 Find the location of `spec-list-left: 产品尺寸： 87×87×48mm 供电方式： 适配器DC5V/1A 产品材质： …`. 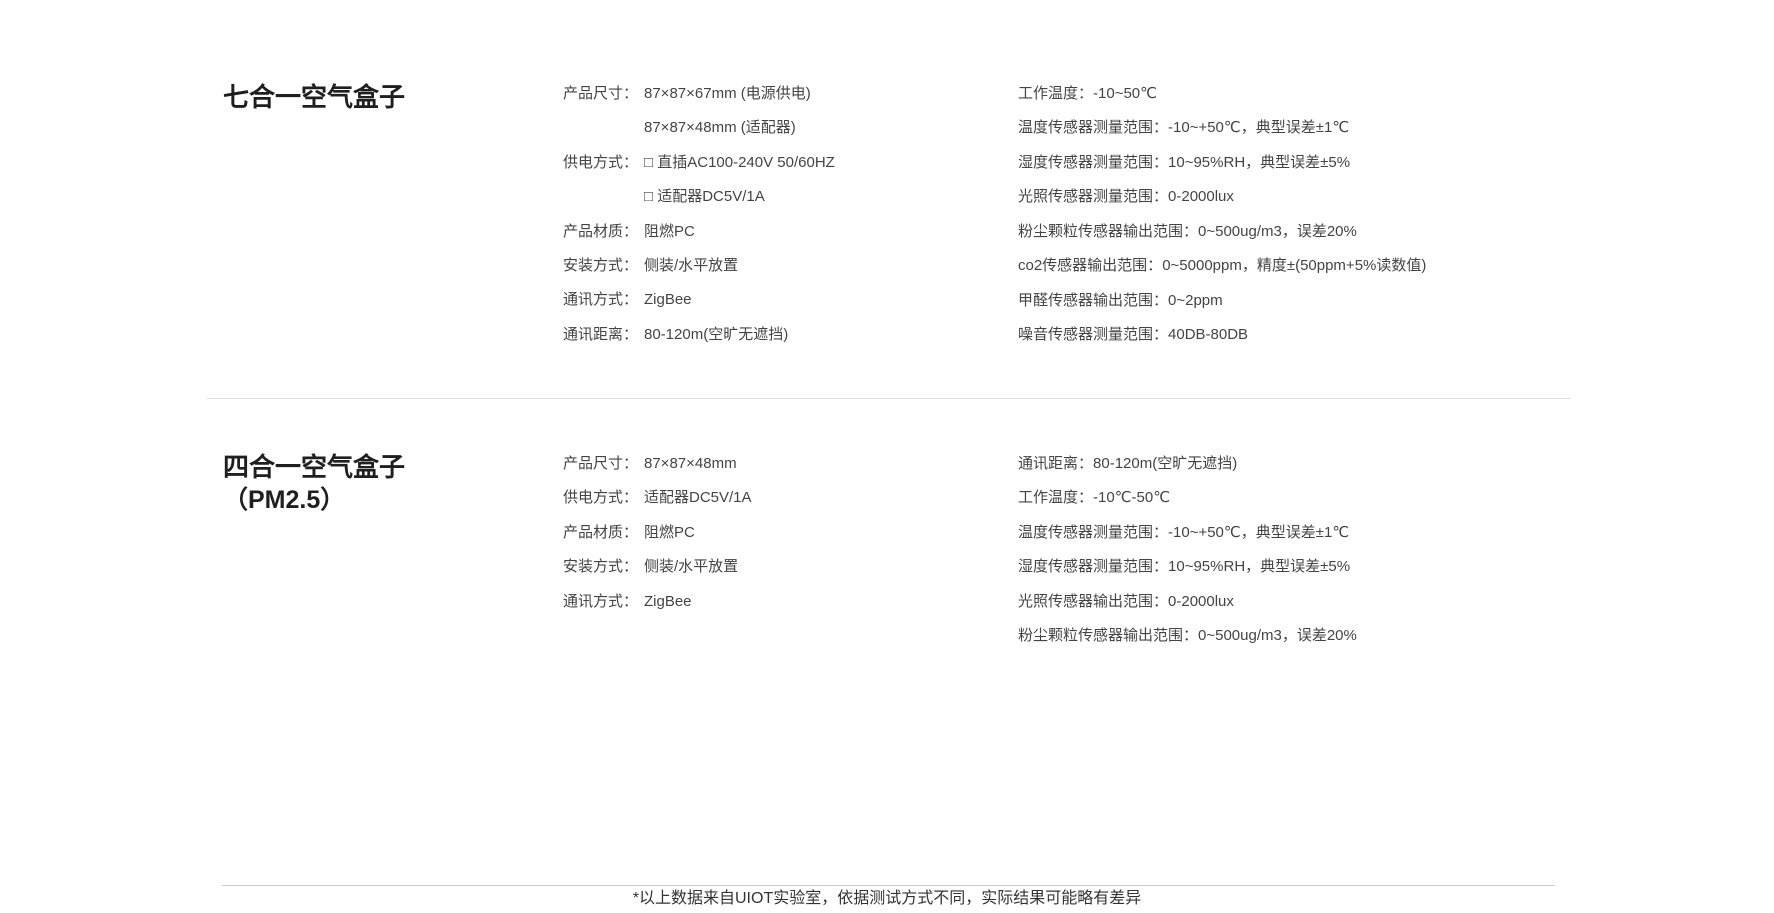

spec-list-left: 产品尺寸： 87×87×48mm 供电方式： 适配器DC5V/1A 产品材质： … is located at coordinates (773, 533).